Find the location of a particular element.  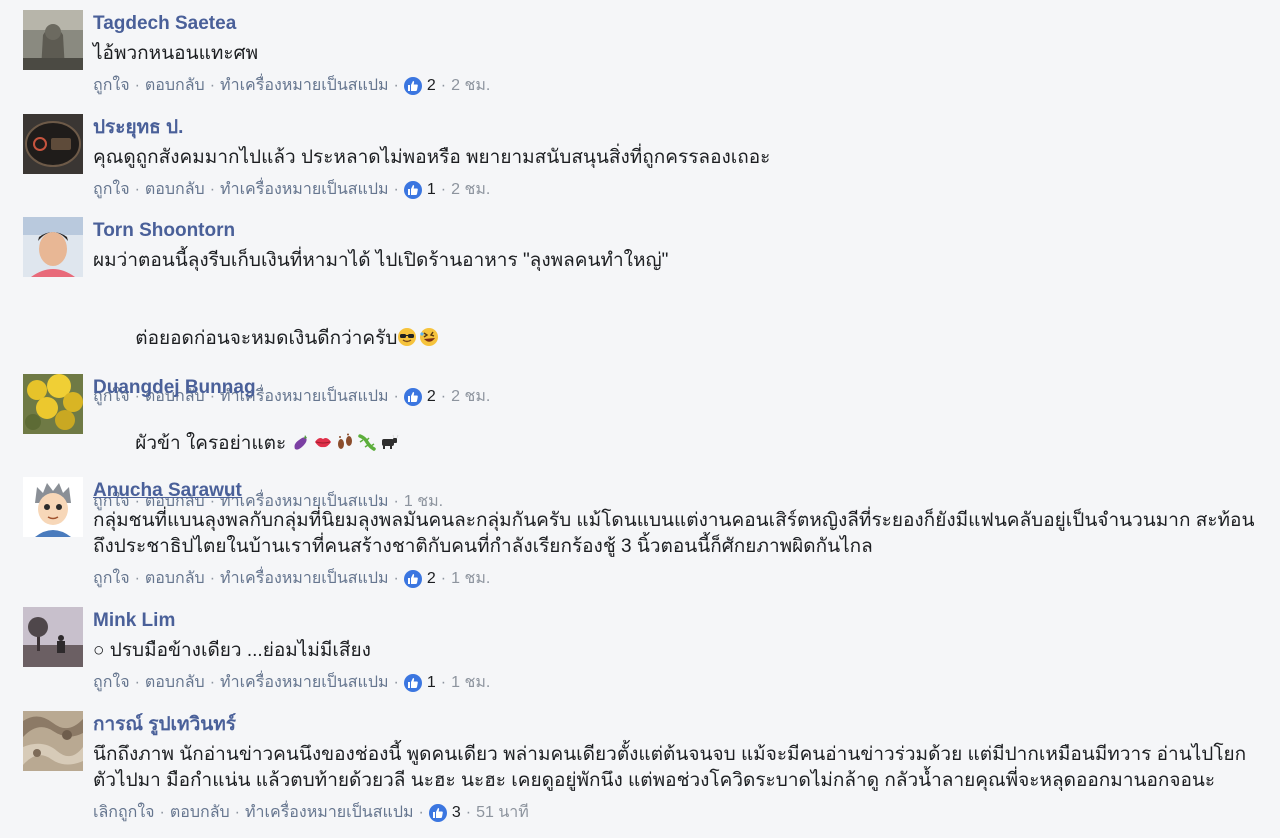

footprints-emoji-icon is located at coordinates (345, 442).